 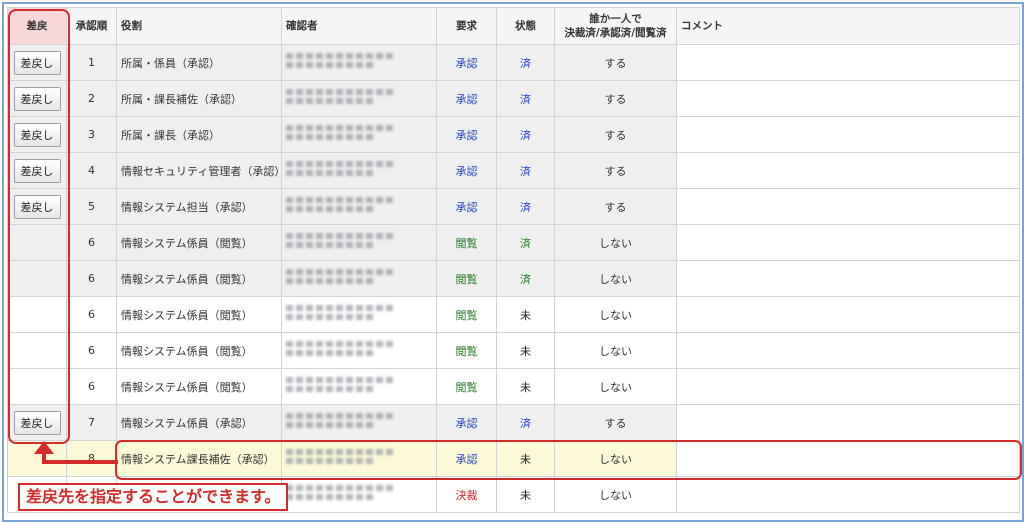 What do you see at coordinates (513, 170) in the screenshot?
I see `table-row: 差戻し 4 情報セキュリティ管理者（承認） 承認済する` at bounding box center [513, 170].